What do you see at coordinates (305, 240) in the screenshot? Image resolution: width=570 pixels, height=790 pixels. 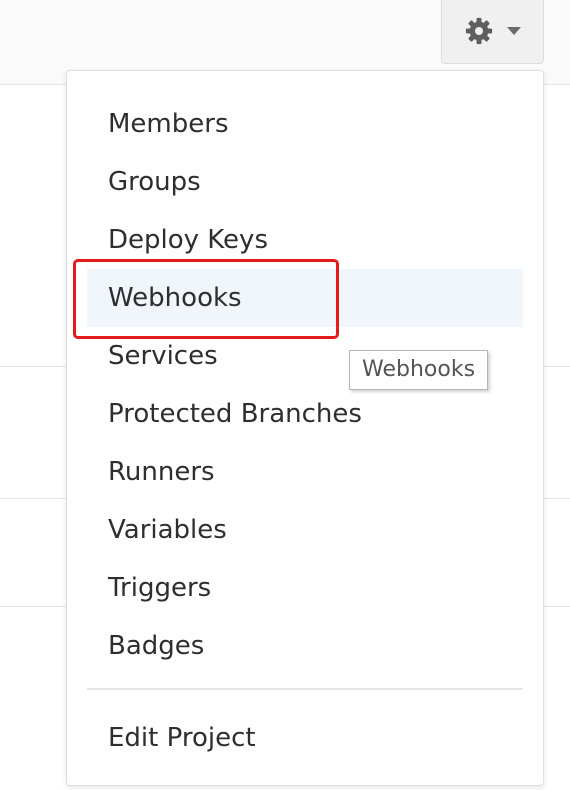 I see `menu-item-deploy-keys: Deploy Keys` at bounding box center [305, 240].